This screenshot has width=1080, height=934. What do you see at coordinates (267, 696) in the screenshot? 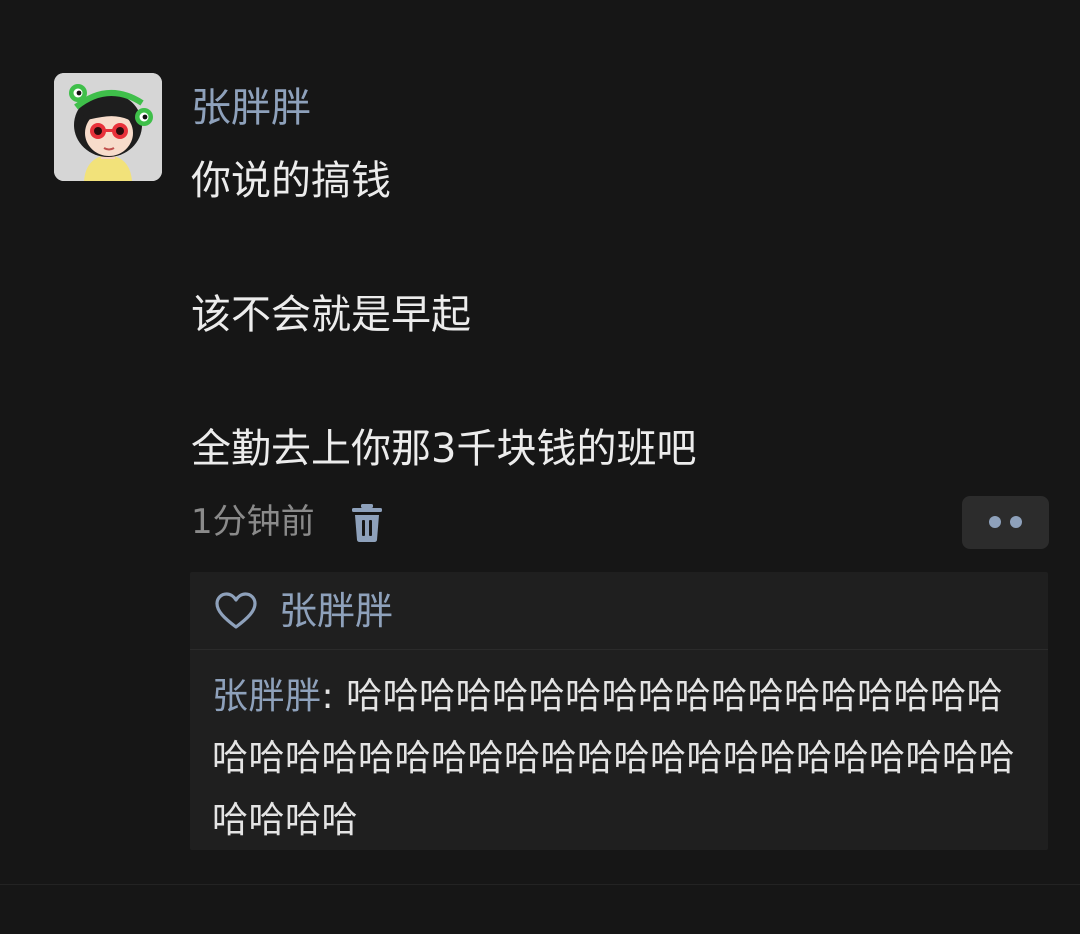
I see `comment-author: 张胖胖` at bounding box center [267, 696].